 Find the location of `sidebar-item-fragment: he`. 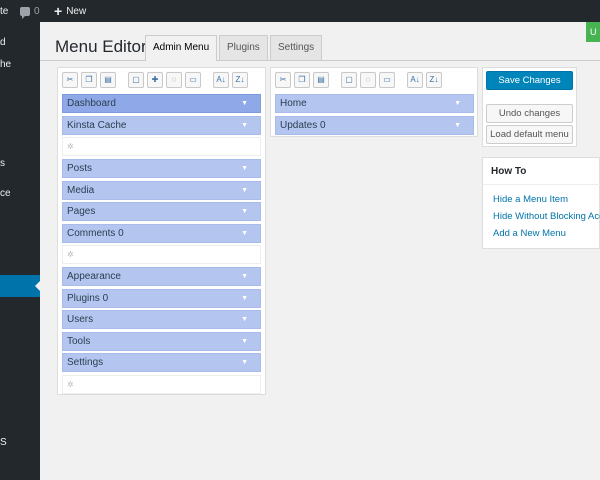

sidebar-item-fragment: he is located at coordinates (20, 64).